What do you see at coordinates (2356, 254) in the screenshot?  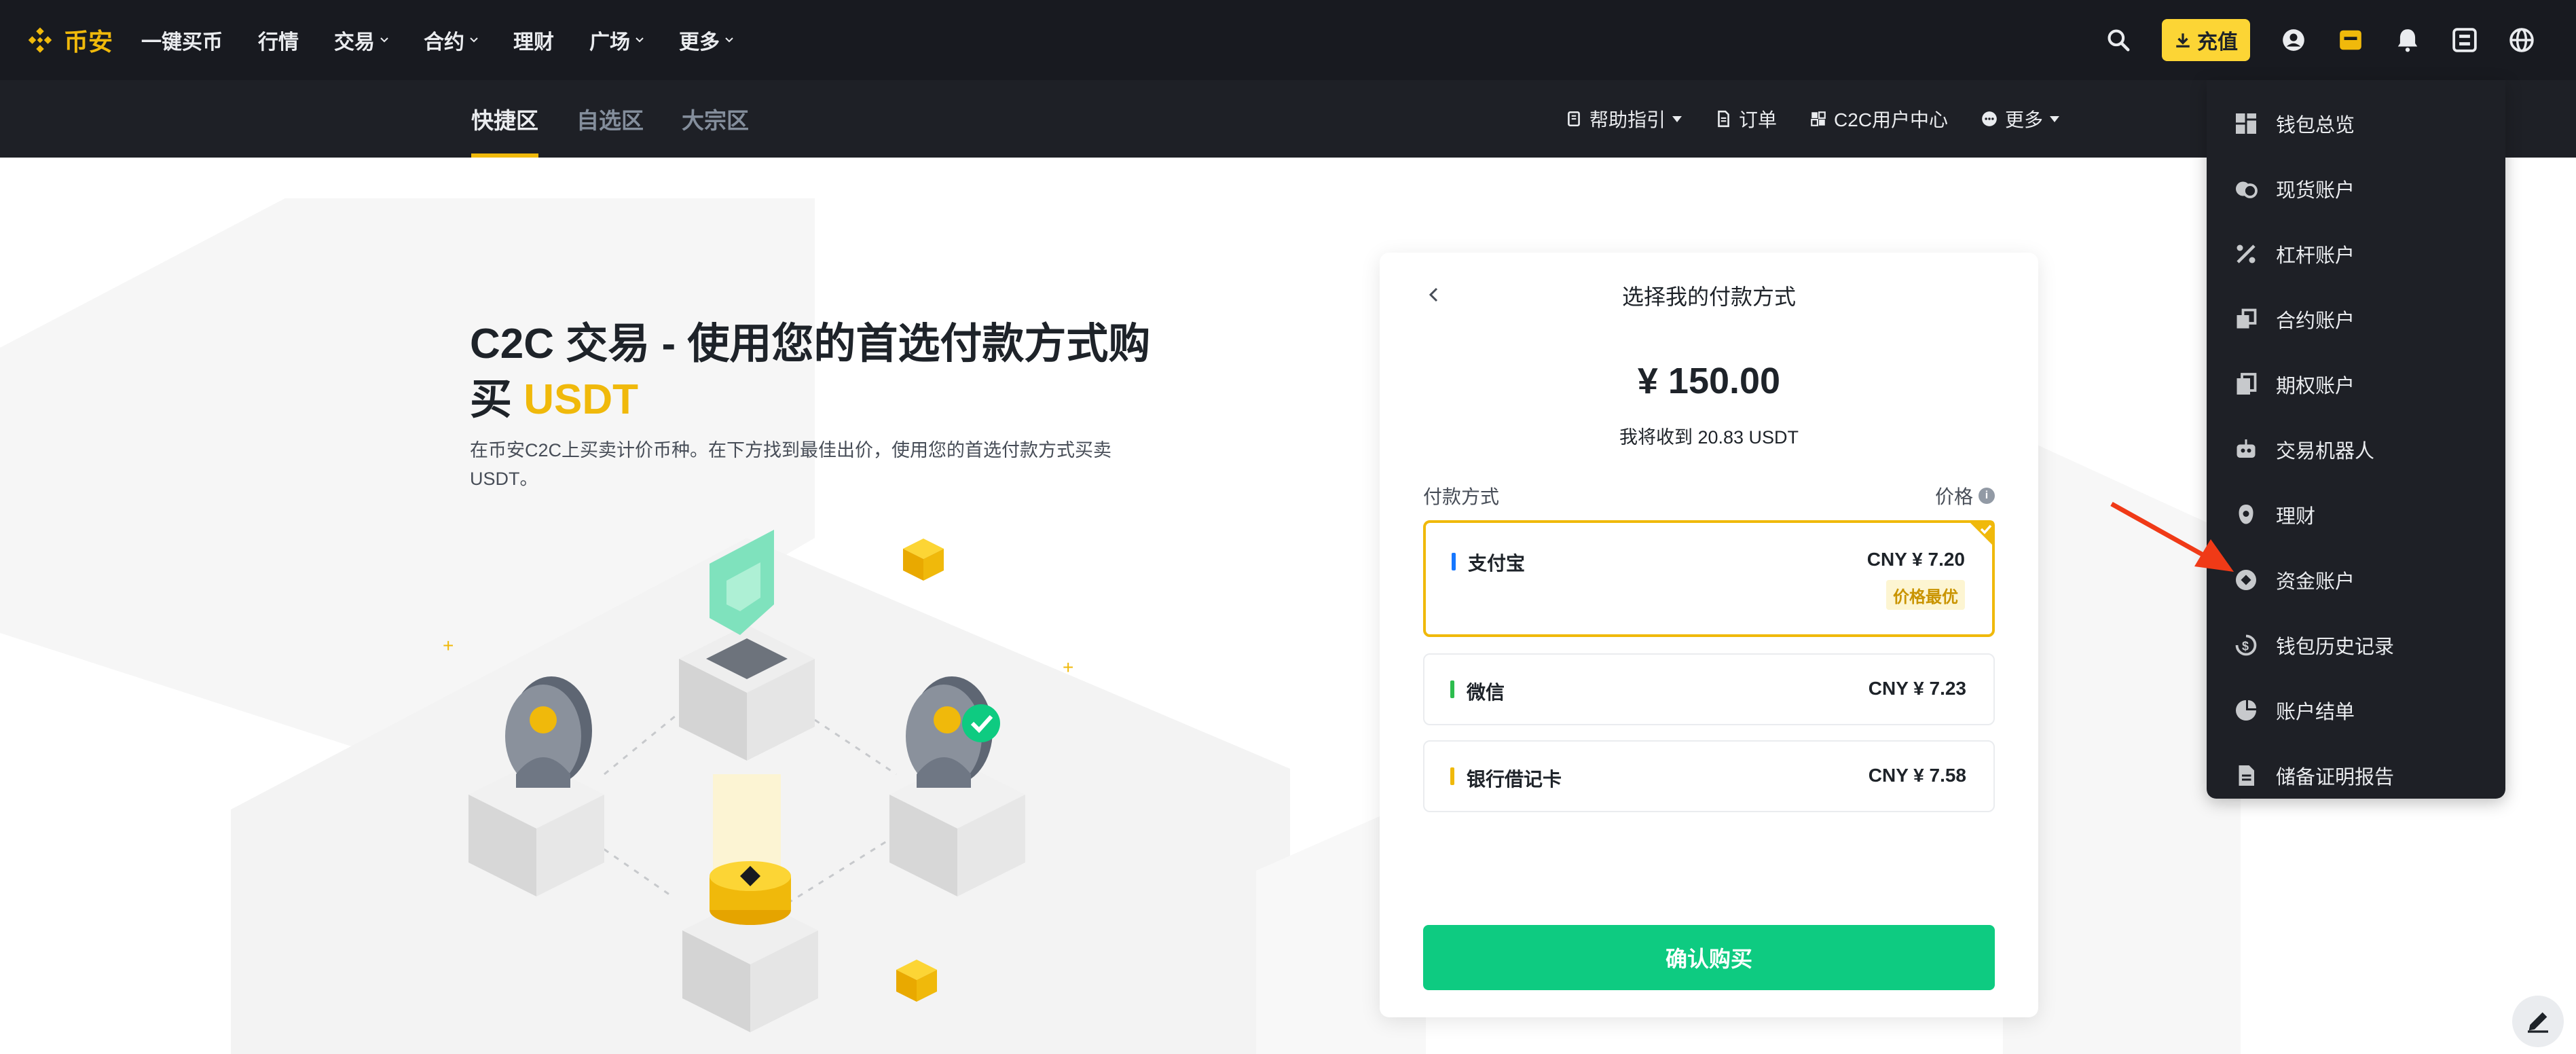 I see `menu-margin-account: 杠杆账户` at bounding box center [2356, 254].